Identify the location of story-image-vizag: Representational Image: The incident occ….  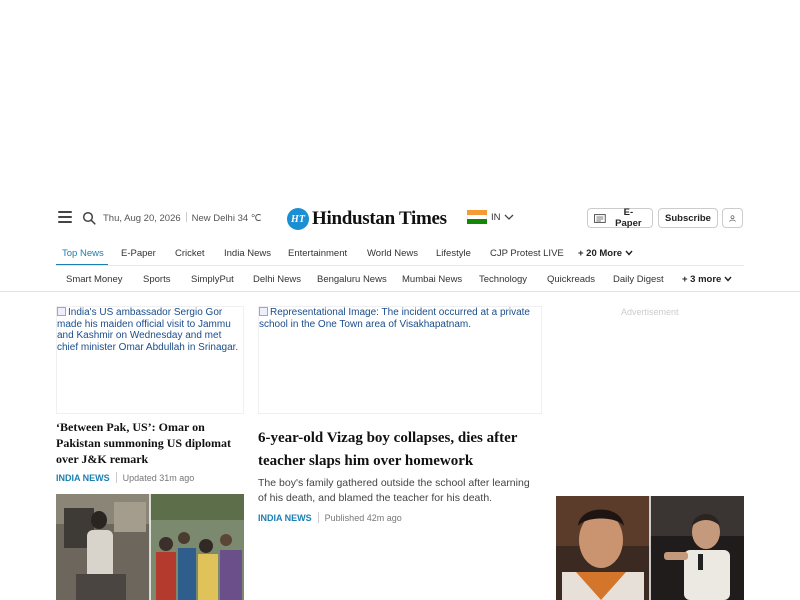
(400, 360).